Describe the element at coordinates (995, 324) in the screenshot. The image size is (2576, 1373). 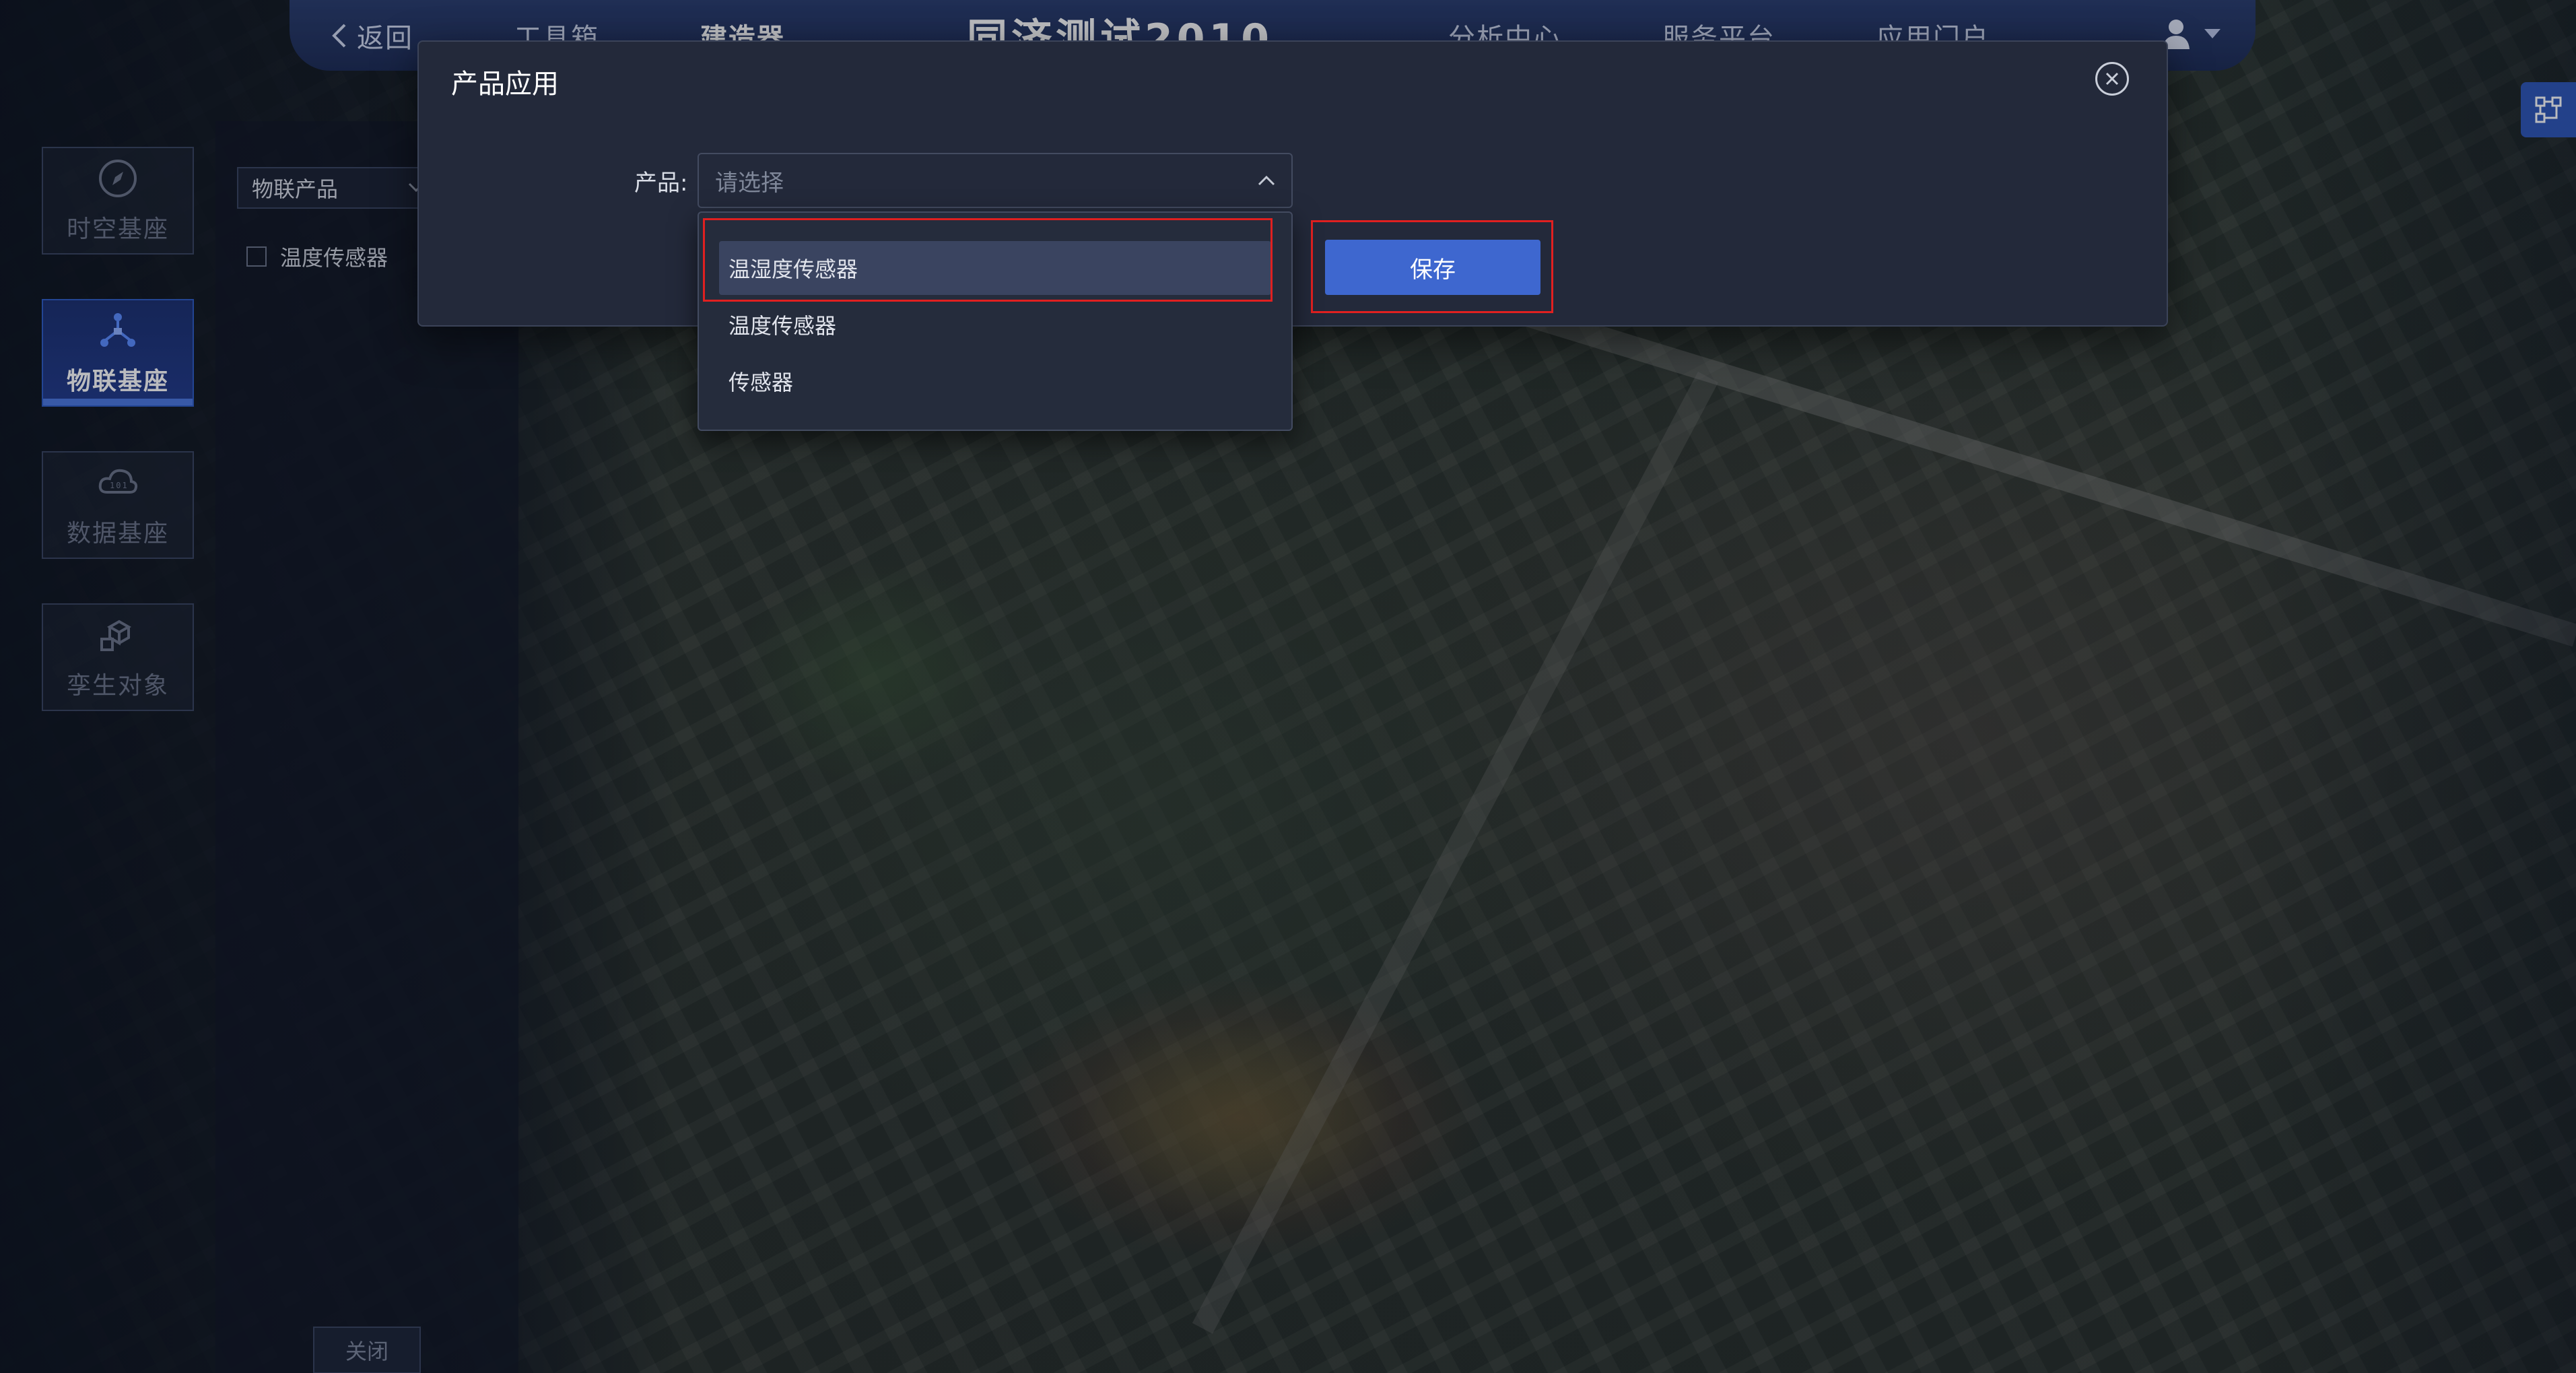
I see `dropdown-option-temperature: 温度传感器` at that location.